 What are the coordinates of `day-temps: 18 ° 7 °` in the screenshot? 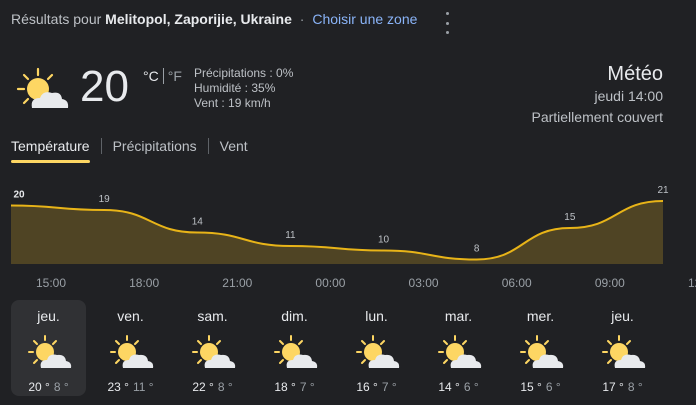 It's located at (294, 387).